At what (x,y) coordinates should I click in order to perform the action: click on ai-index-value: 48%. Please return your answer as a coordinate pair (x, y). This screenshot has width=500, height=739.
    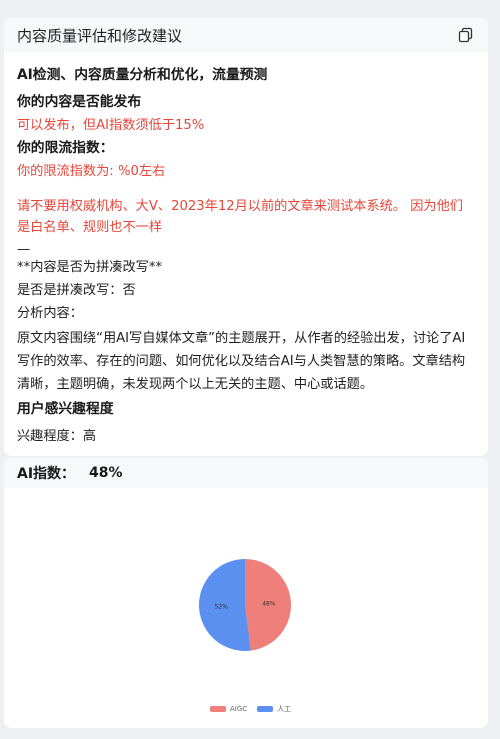
    Looking at the image, I should click on (106, 473).